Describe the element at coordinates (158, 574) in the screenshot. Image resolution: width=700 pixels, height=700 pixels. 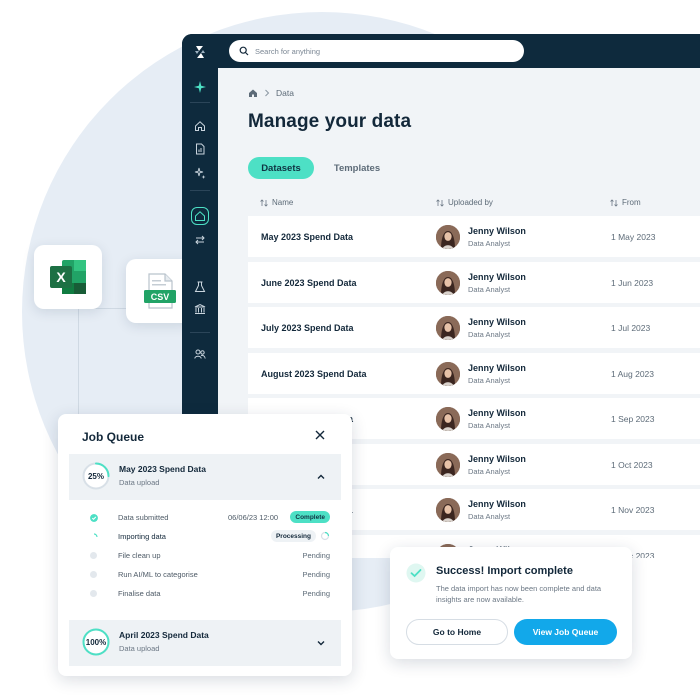
I see `step-label: Run AI/ML to categorise` at that location.